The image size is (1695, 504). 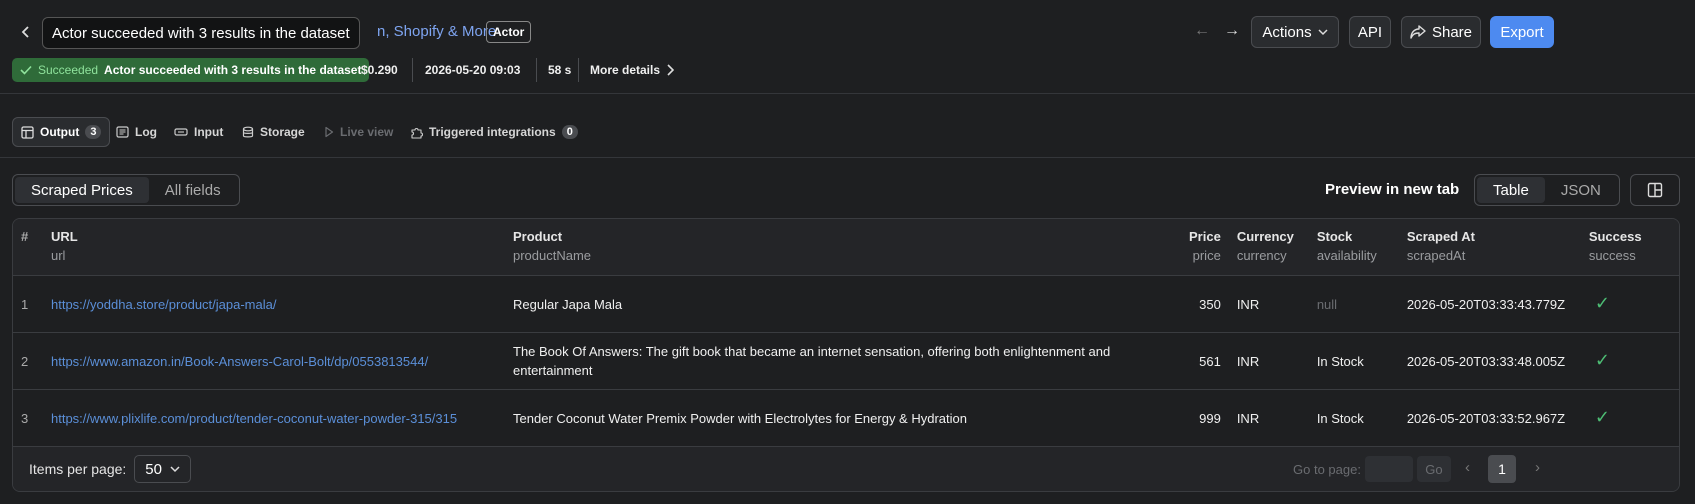 What do you see at coordinates (27, 132) in the screenshot?
I see `table-icon` at bounding box center [27, 132].